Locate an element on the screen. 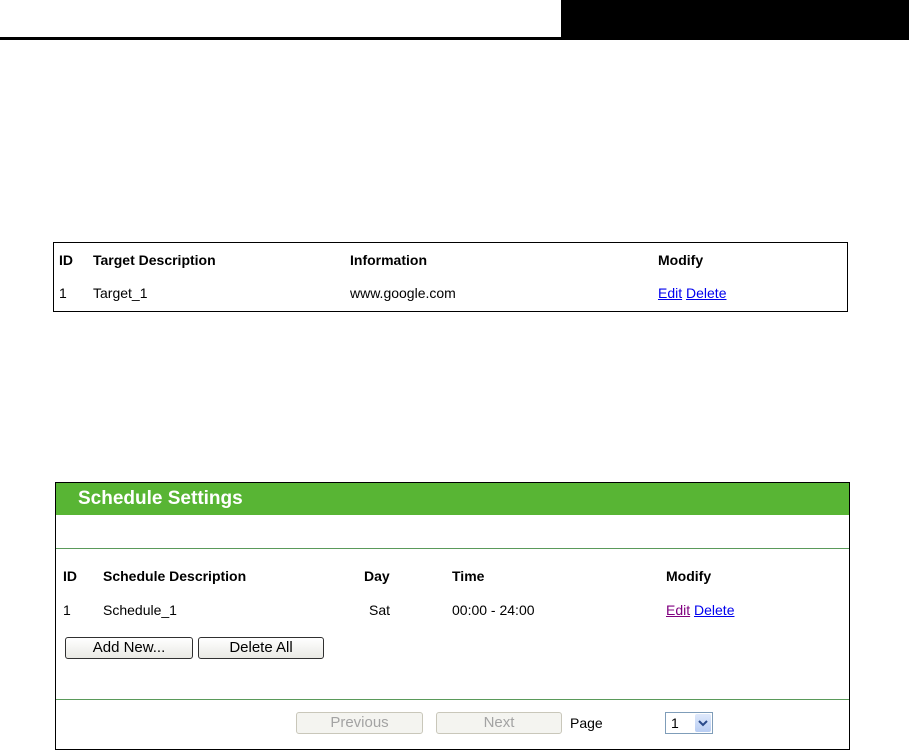 The image size is (909, 751). next-button: Next is located at coordinates (499, 723).